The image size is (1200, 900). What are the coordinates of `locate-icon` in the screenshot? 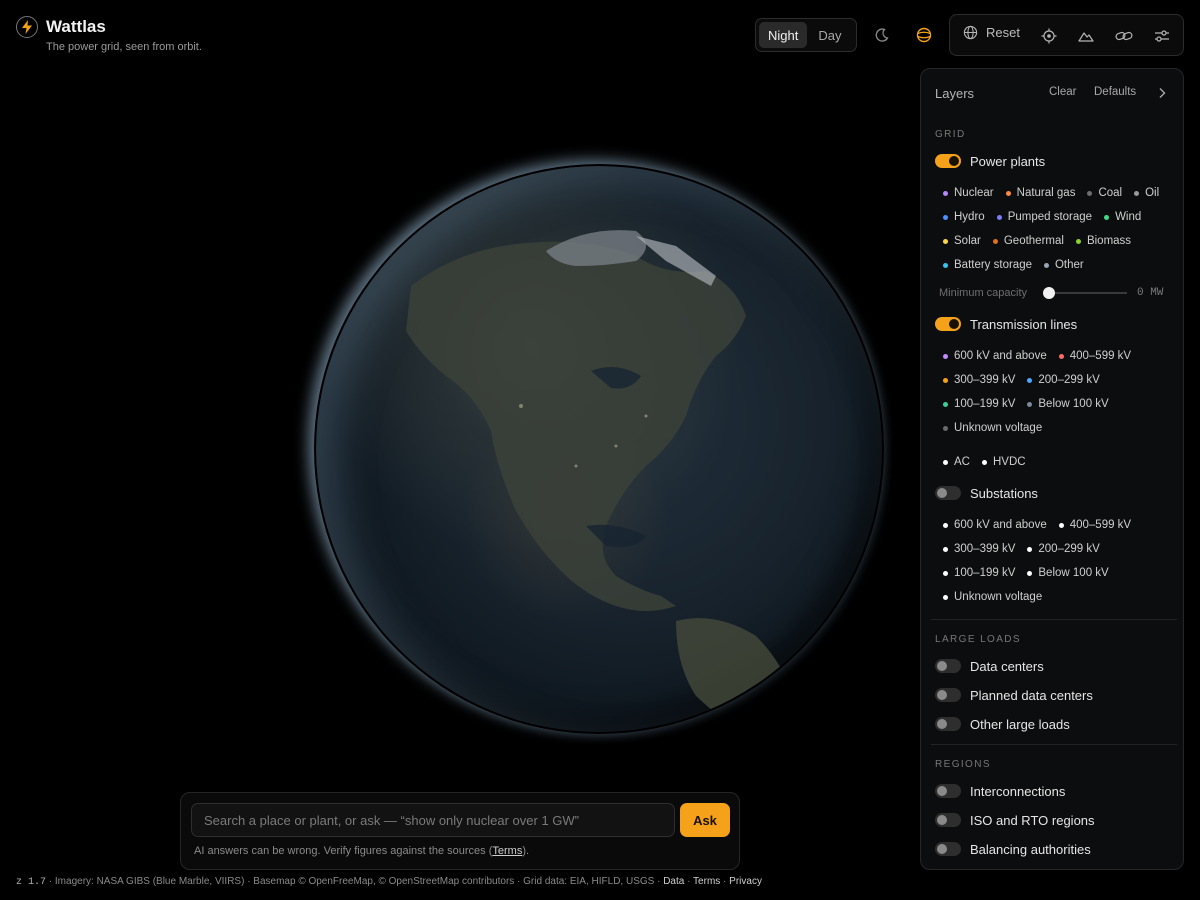 It's located at (1049, 36).